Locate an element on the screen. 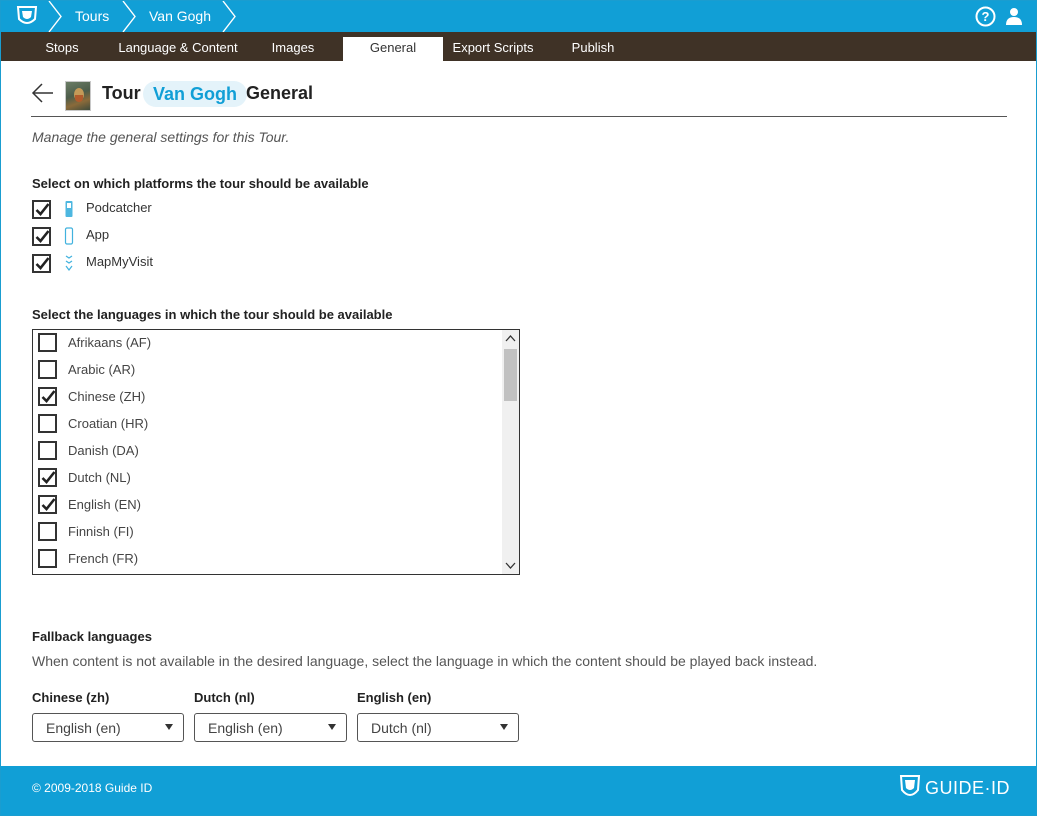  footer-brand: GUIDE·ID is located at coordinates (967, 788).